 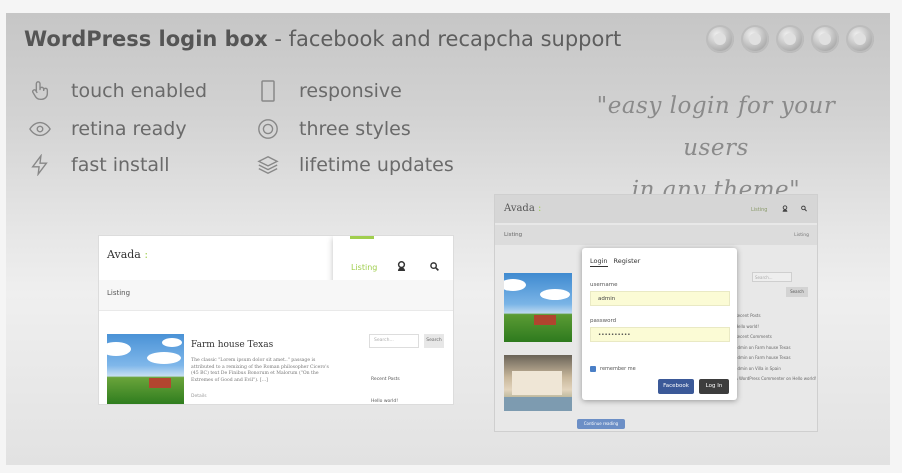 What do you see at coordinates (40, 165) in the screenshot?
I see `lightning-icon` at bounding box center [40, 165].